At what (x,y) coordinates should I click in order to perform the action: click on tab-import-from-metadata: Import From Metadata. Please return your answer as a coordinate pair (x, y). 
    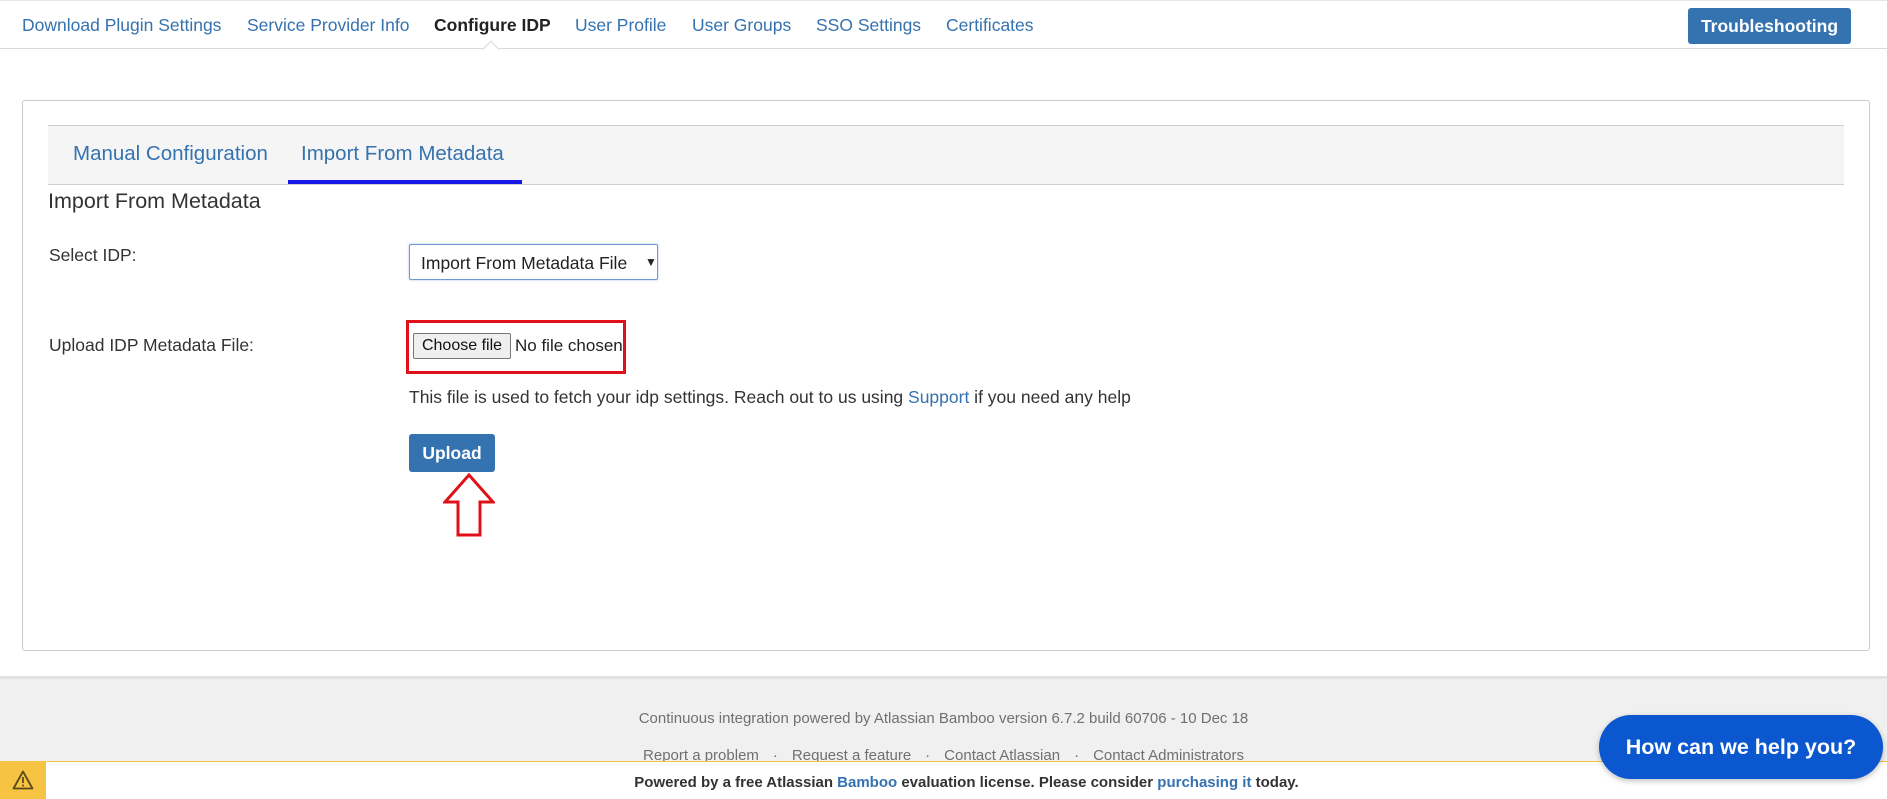
    Looking at the image, I should click on (402, 154).